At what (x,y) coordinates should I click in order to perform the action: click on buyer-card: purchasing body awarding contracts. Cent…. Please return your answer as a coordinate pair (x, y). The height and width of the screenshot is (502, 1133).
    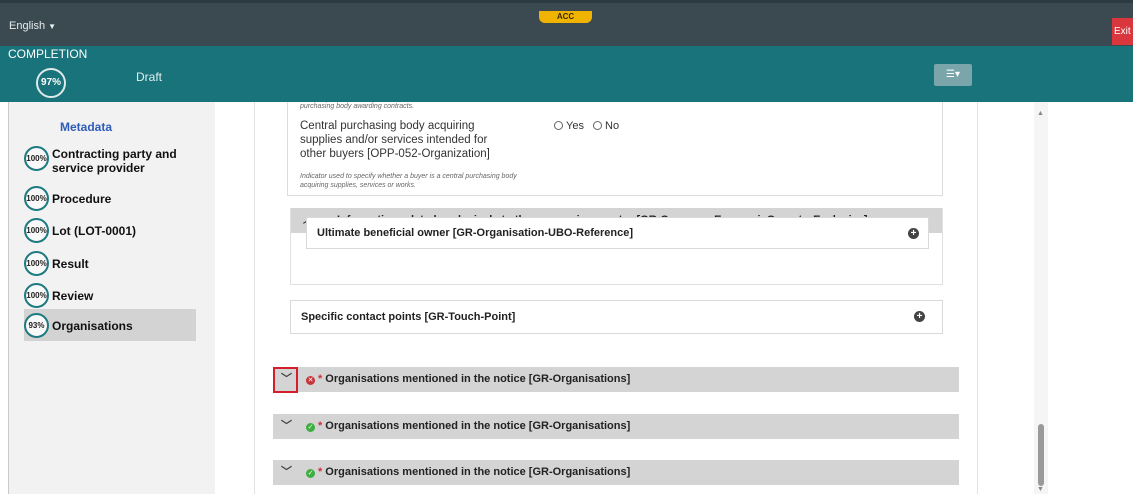
    Looking at the image, I should click on (615, 149).